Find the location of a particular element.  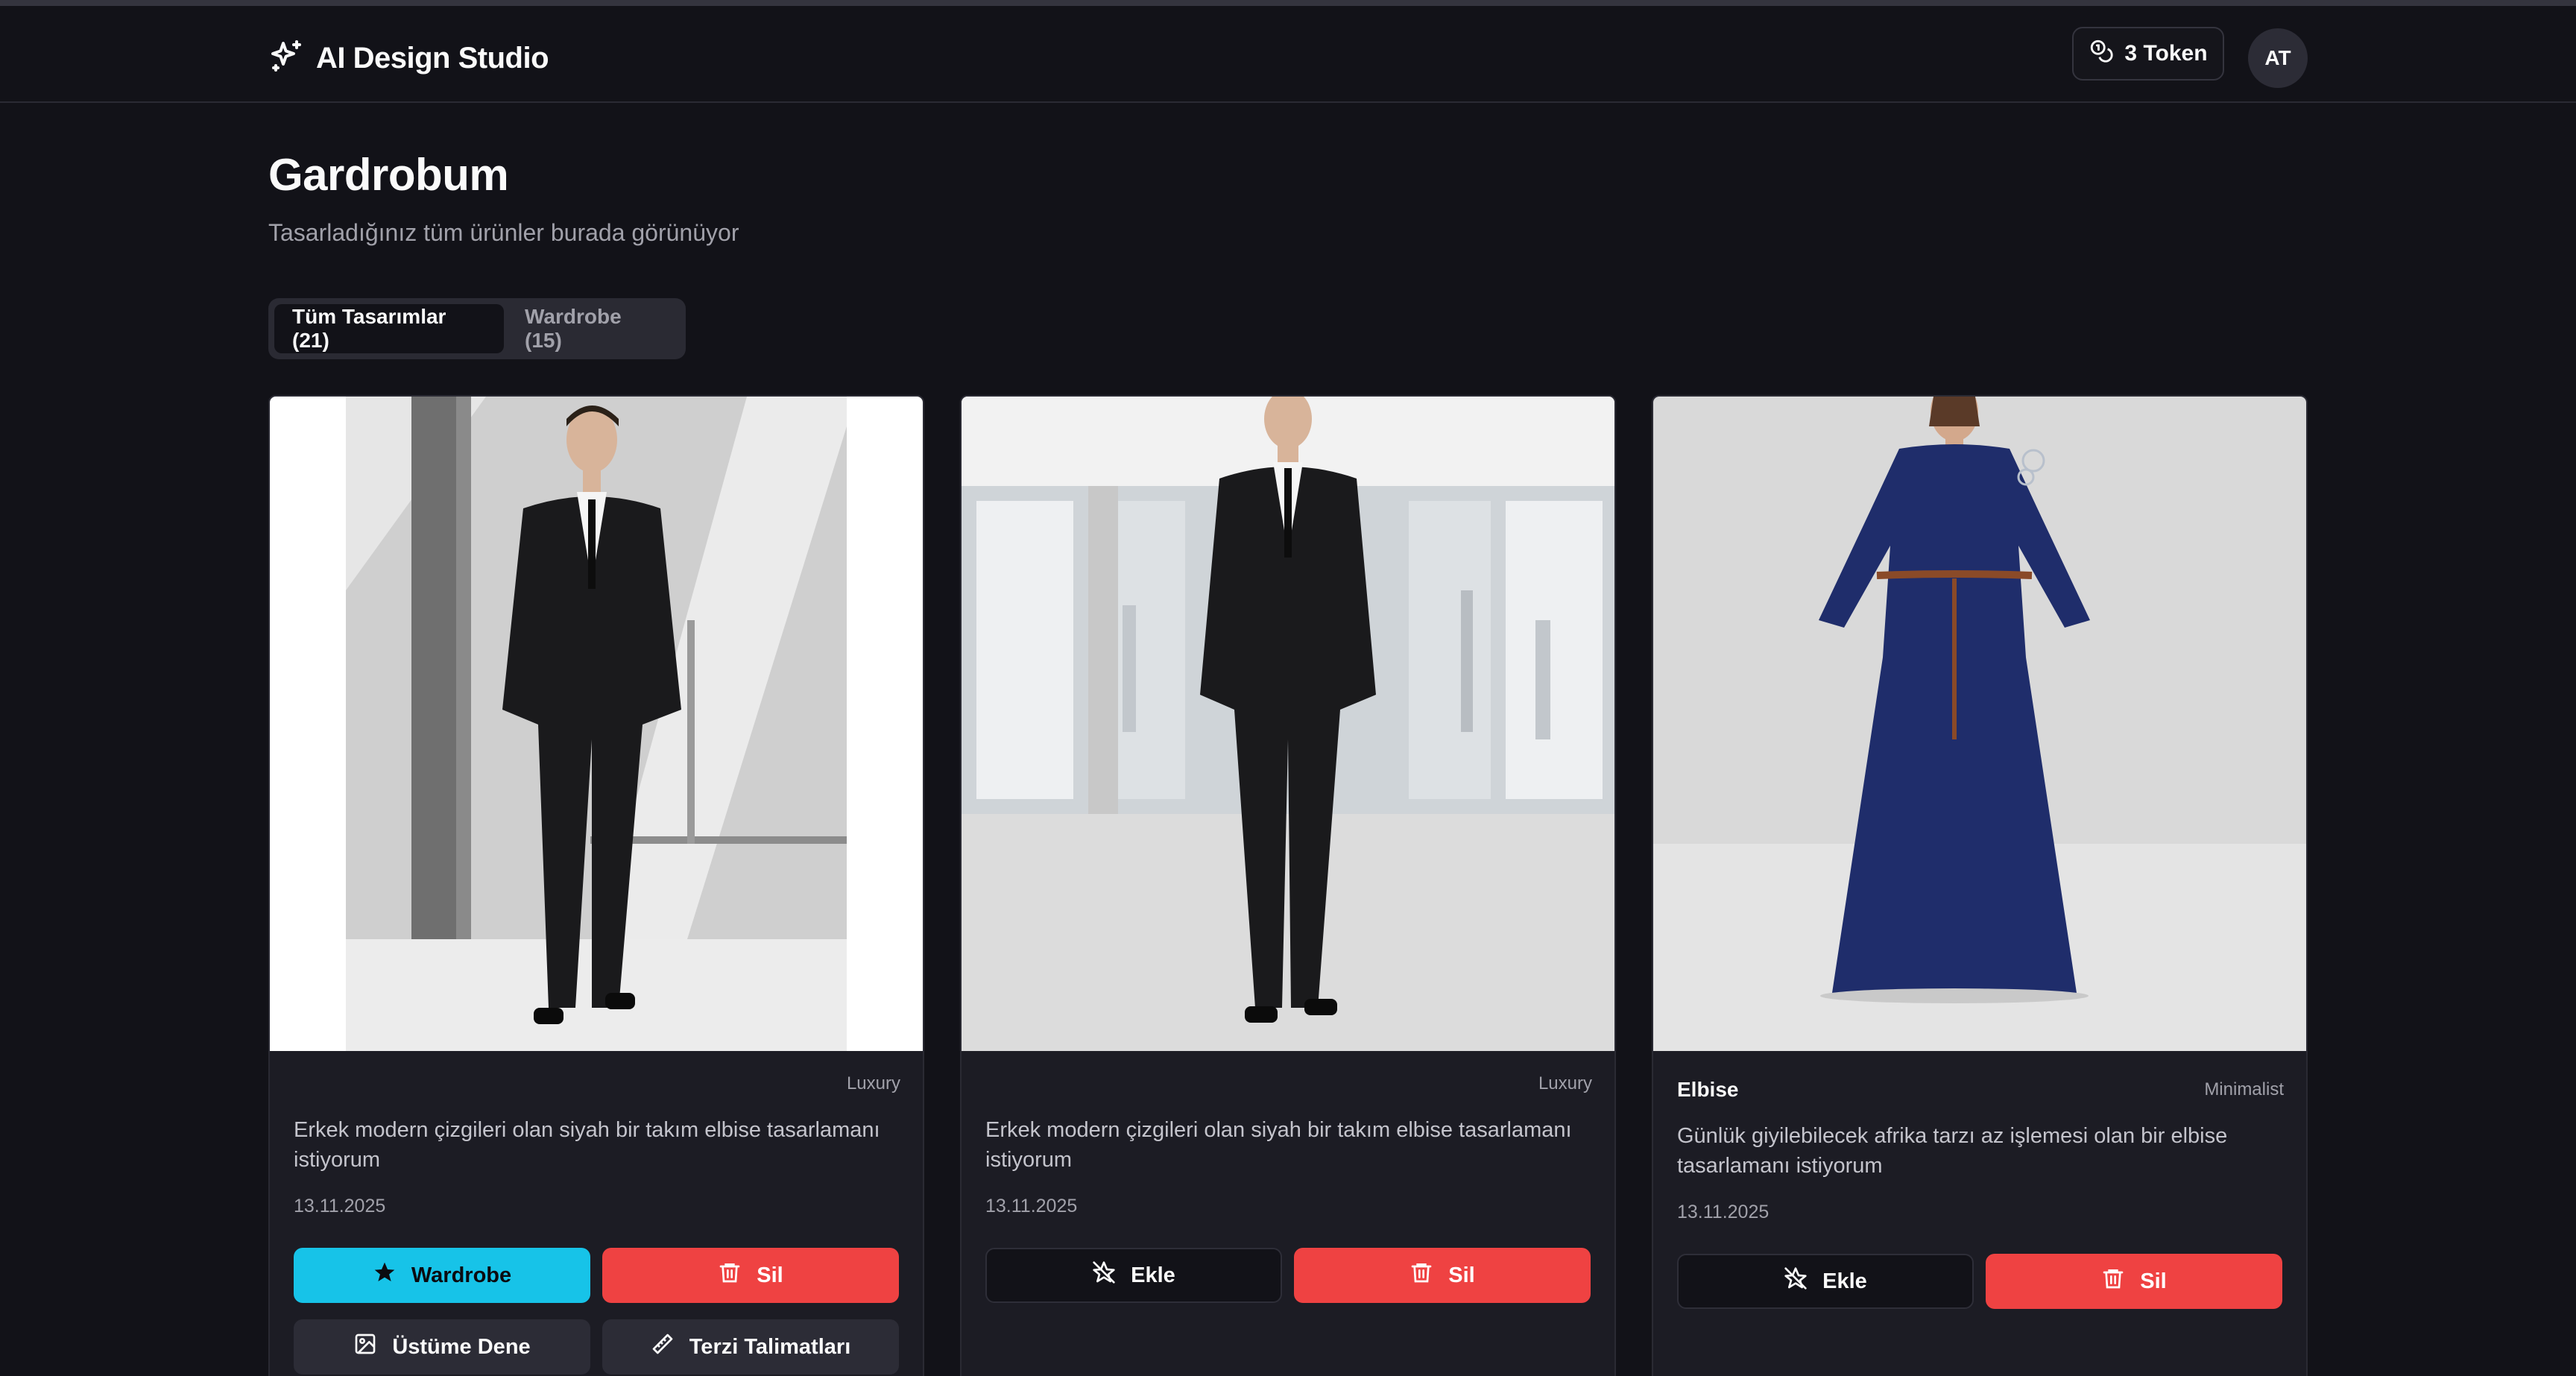

try-on-button-label: Üstüme Dene is located at coordinates (461, 1346).